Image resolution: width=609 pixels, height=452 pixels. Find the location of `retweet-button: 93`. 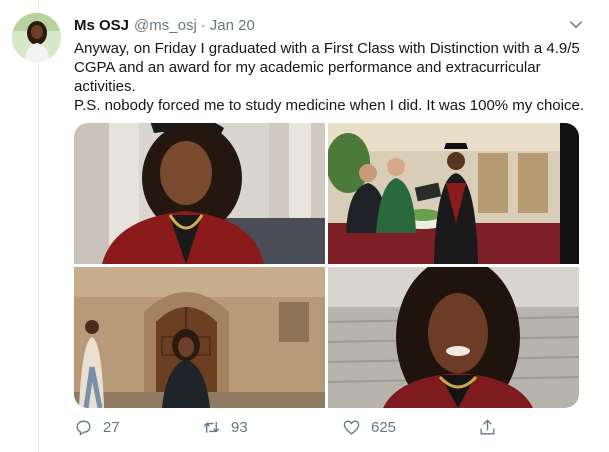

retweet-button: 93 is located at coordinates (225, 427).